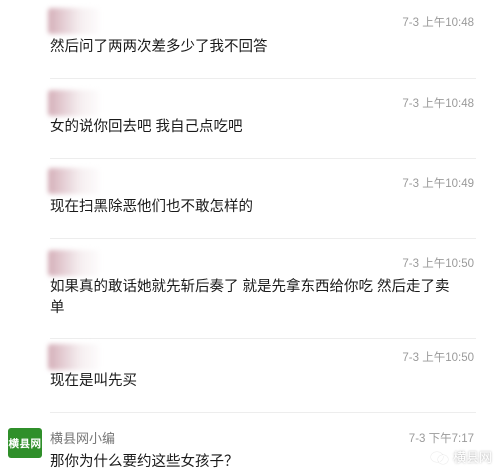  Describe the element at coordinates (151, 207) in the screenshot. I see `comment-text: 现在扫黑除恶他们也不敢怎样的` at that location.